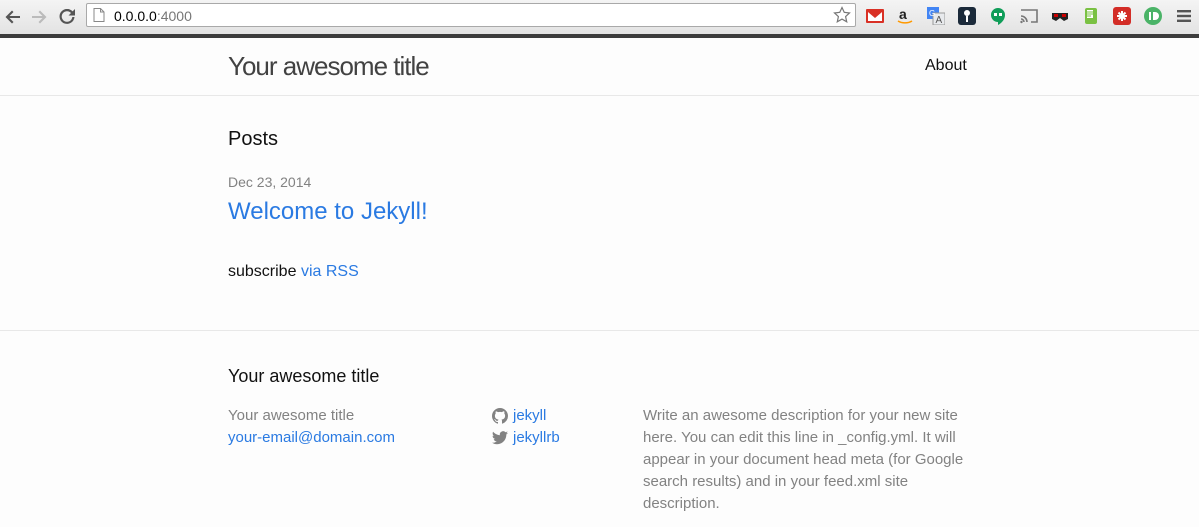 The image size is (1199, 527). I want to click on forward-arrow-icon, so click(39, 17).